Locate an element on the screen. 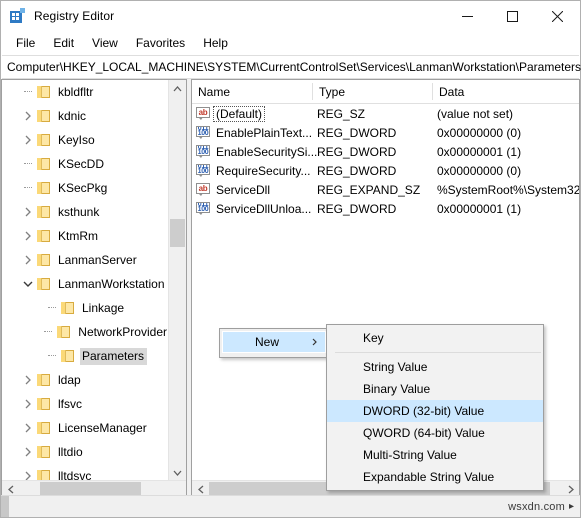 Image resolution: width=581 pixels, height=518 pixels. tree-item-linkage: Linkage is located at coordinates (86, 308).